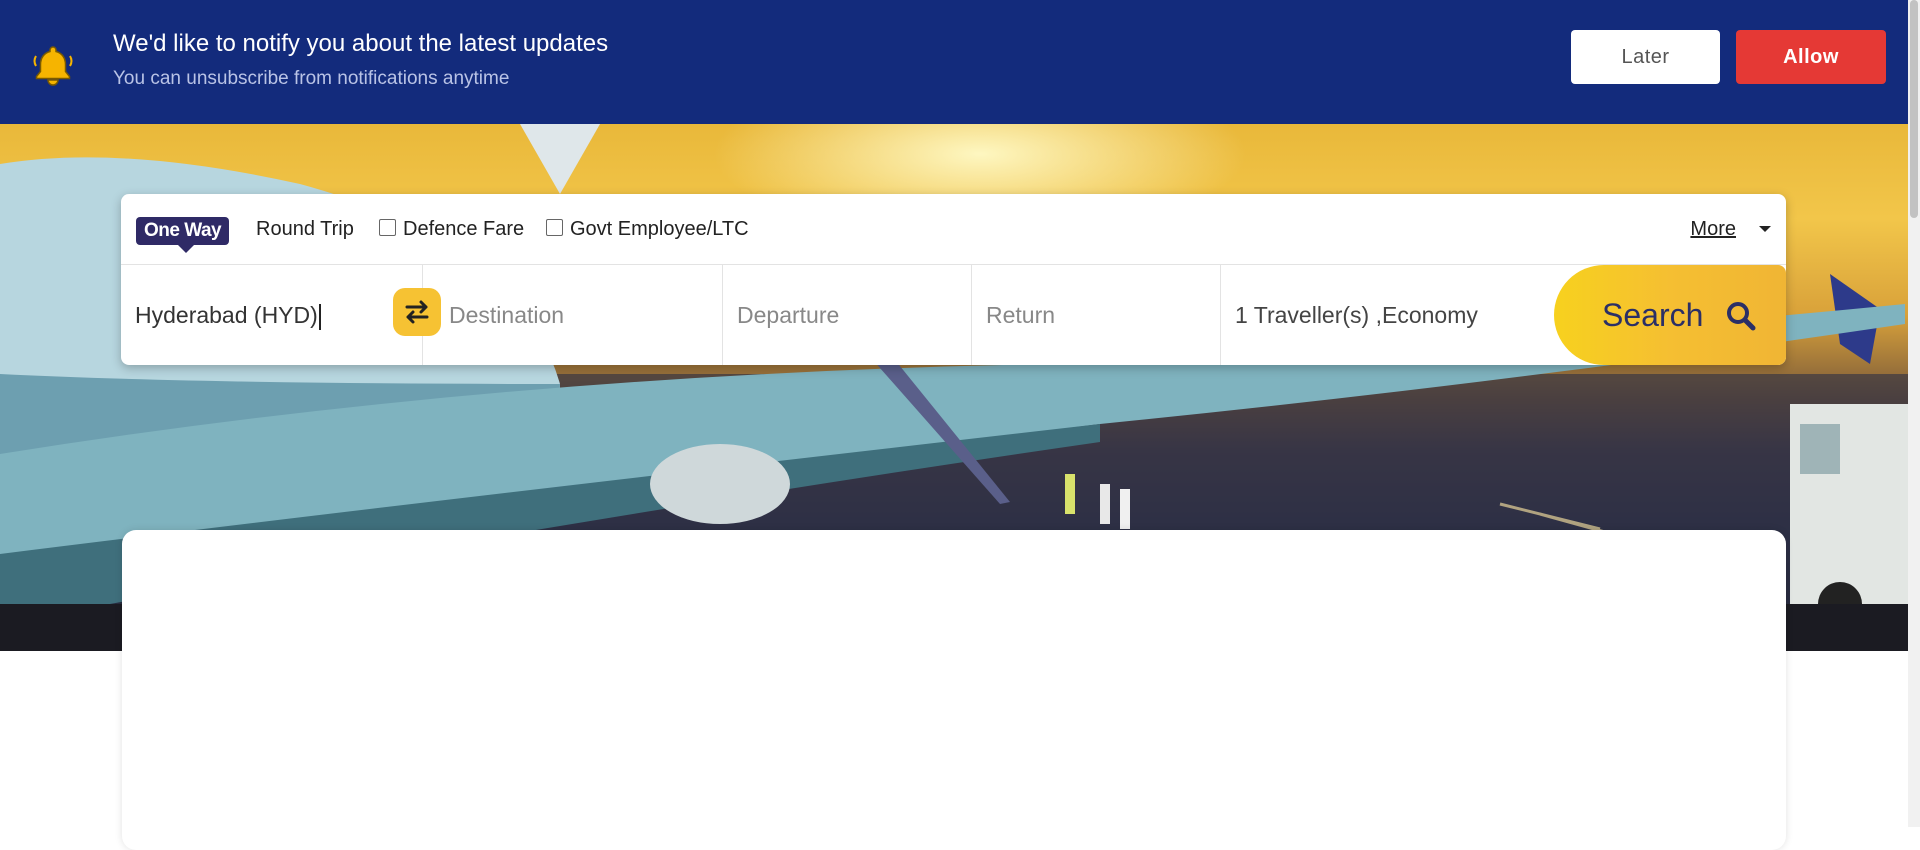 Image resolution: width=1920 pixels, height=850 pixels. What do you see at coordinates (1914, 413) in the screenshot?
I see `page-scrollbar` at bounding box center [1914, 413].